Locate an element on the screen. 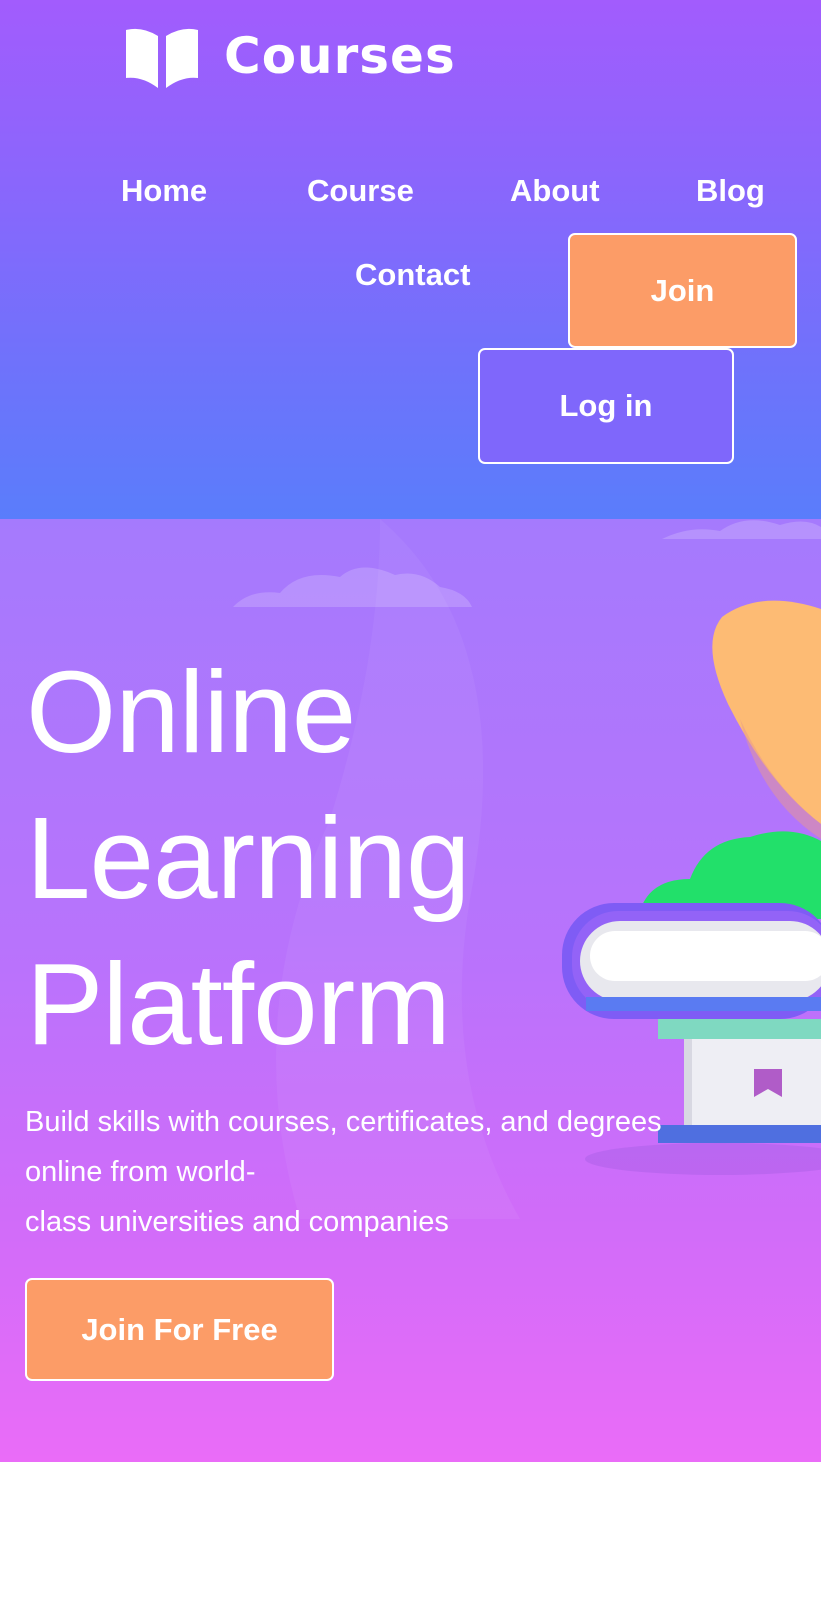 Image resolution: width=821 pixels, height=1599 pixels. nav-about: About is located at coordinates (555, 190).